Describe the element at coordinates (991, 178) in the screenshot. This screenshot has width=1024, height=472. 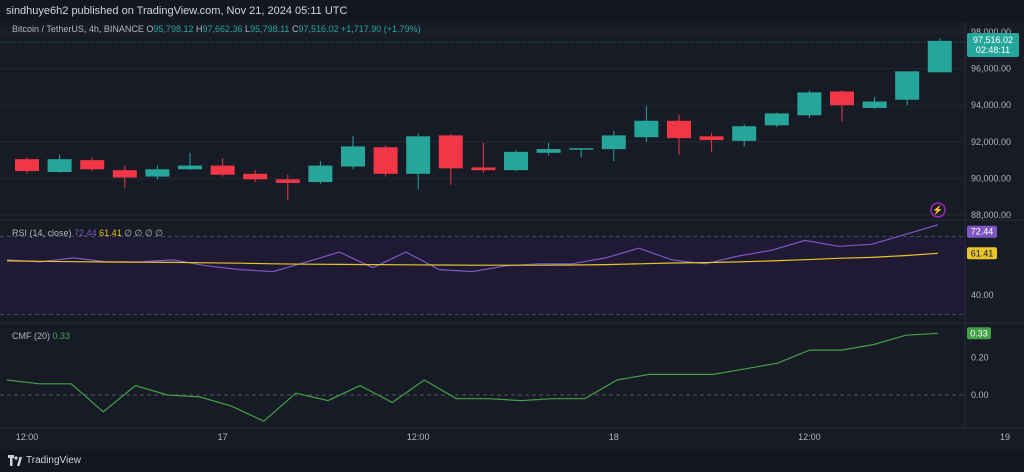
I see `price-tick-label: 90,000.00` at that location.